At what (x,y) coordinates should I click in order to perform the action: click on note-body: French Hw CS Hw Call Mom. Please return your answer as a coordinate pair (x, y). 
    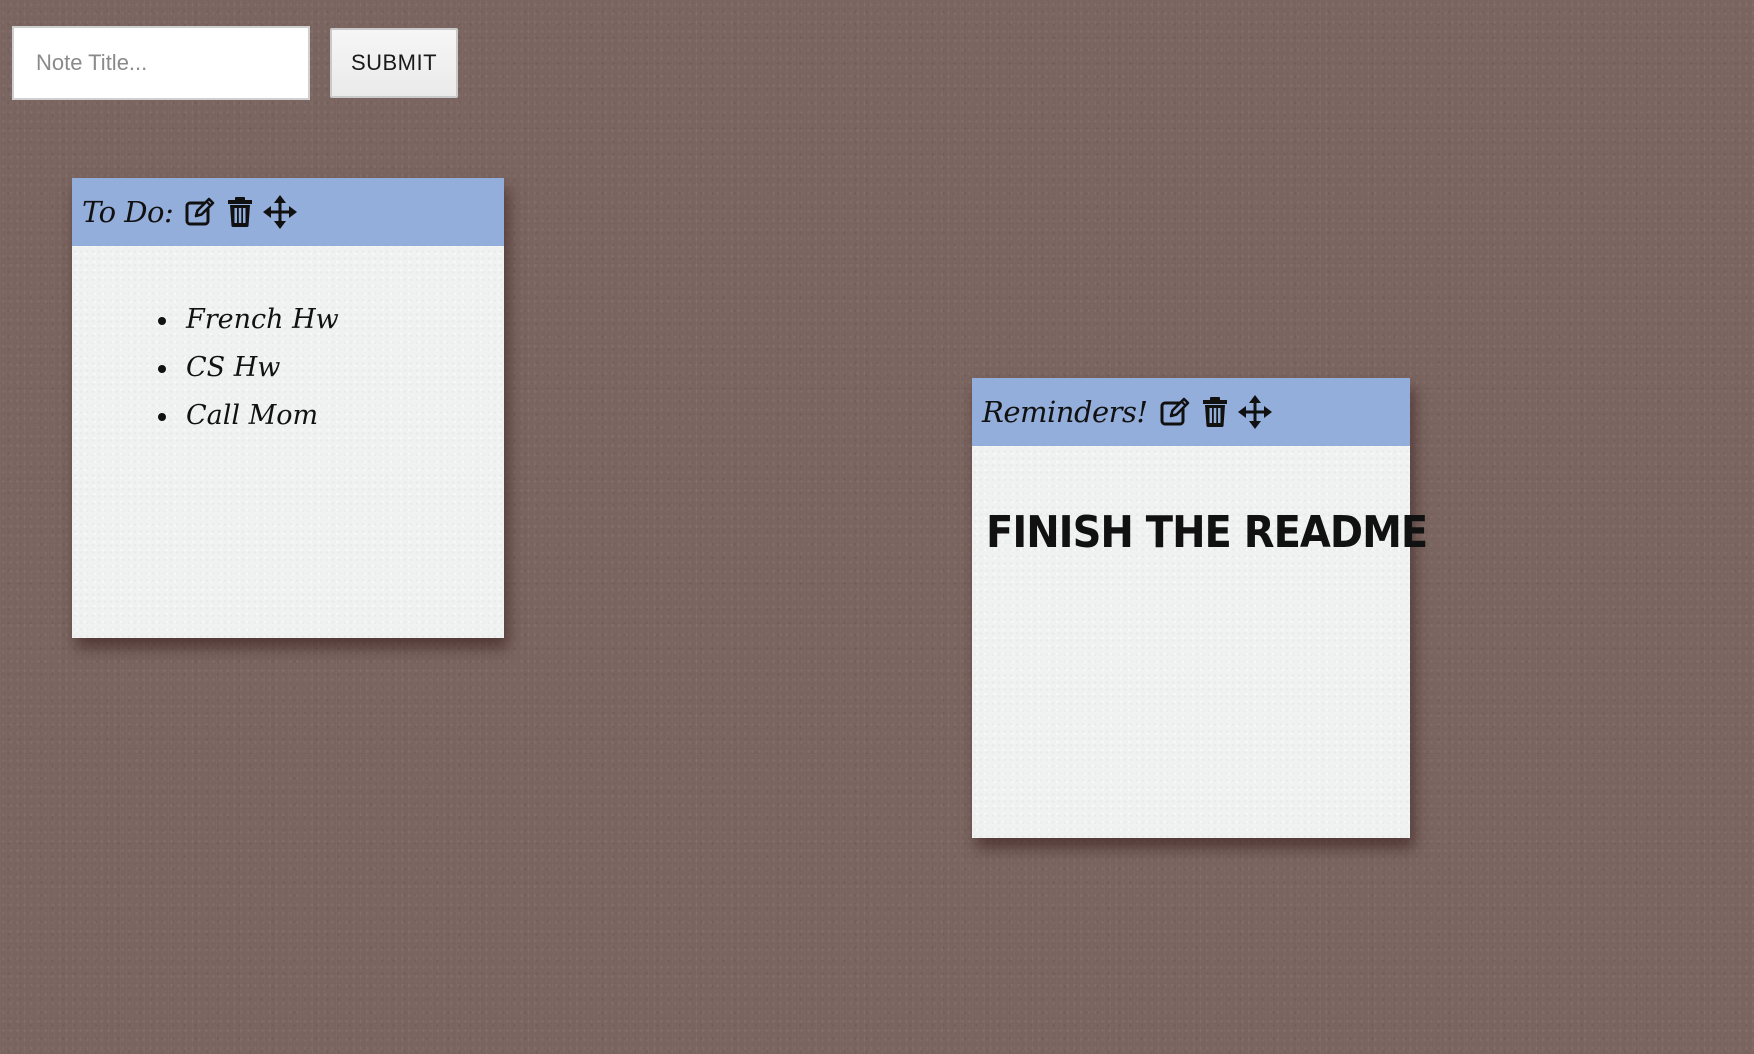
    Looking at the image, I should click on (288, 368).